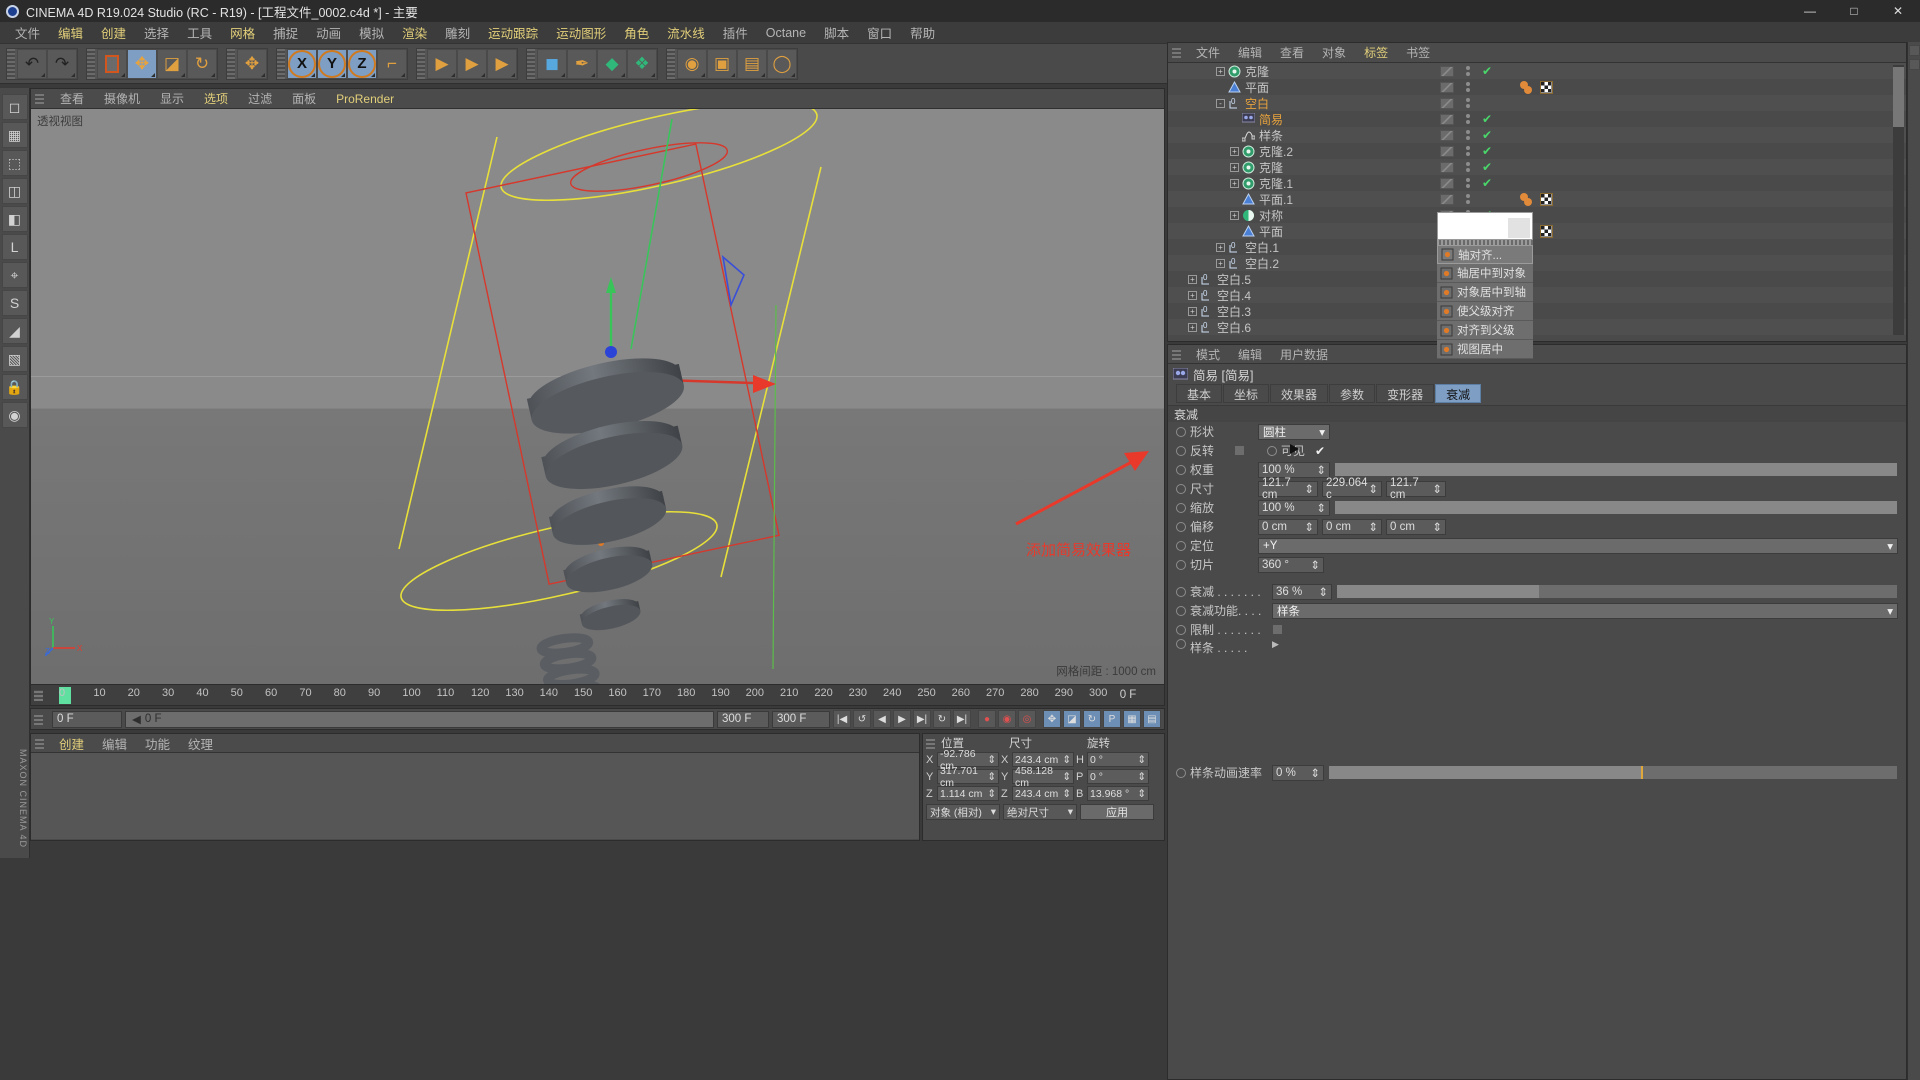 The width and height of the screenshot is (1920, 1080). What do you see at coordinates (14, 359) in the screenshot?
I see `viewport-solo-icon: ▧` at bounding box center [14, 359].